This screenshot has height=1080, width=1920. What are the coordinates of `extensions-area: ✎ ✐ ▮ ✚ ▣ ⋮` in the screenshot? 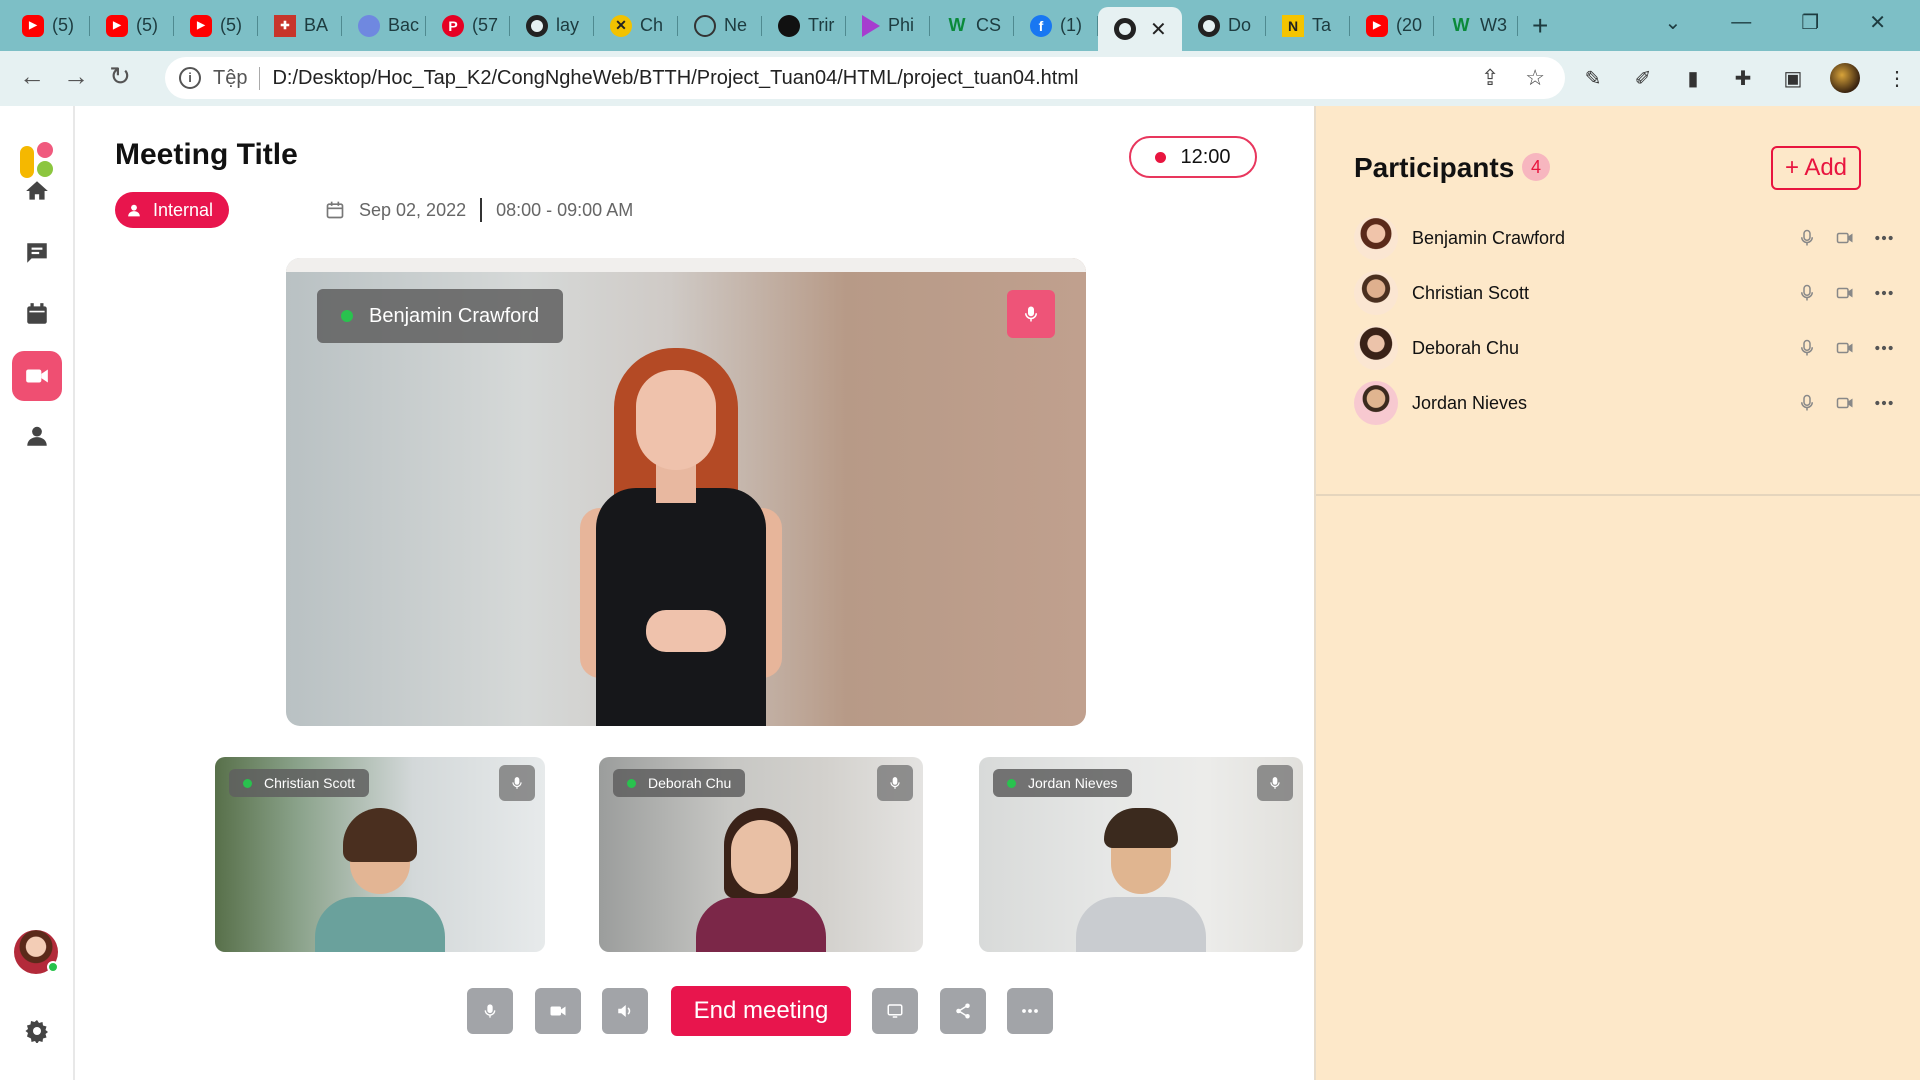 It's located at (1745, 78).